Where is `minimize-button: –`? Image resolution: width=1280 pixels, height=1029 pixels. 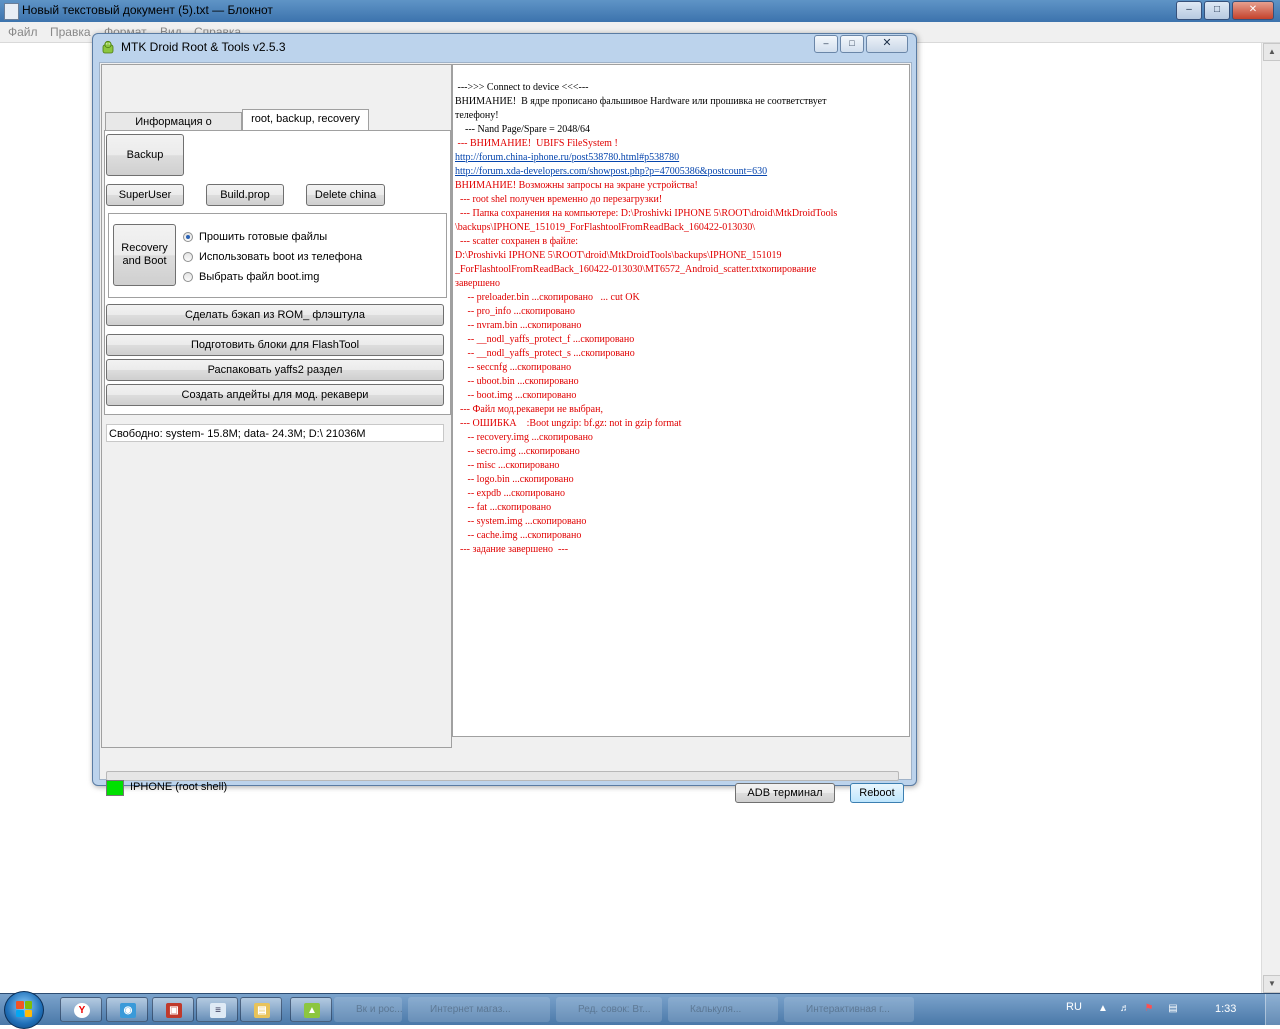 minimize-button: – is located at coordinates (1189, 10).